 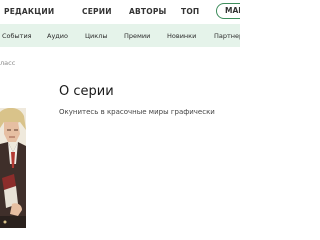 What do you see at coordinates (86, 91) in the screenshot?
I see `section-title: О серии` at bounding box center [86, 91].